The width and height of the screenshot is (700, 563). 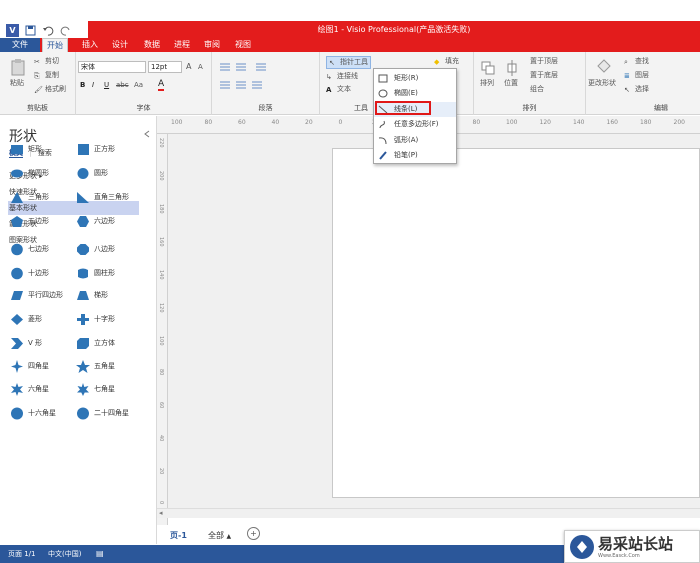 I want to click on shape-item: 圆形, so click(x=91, y=173).